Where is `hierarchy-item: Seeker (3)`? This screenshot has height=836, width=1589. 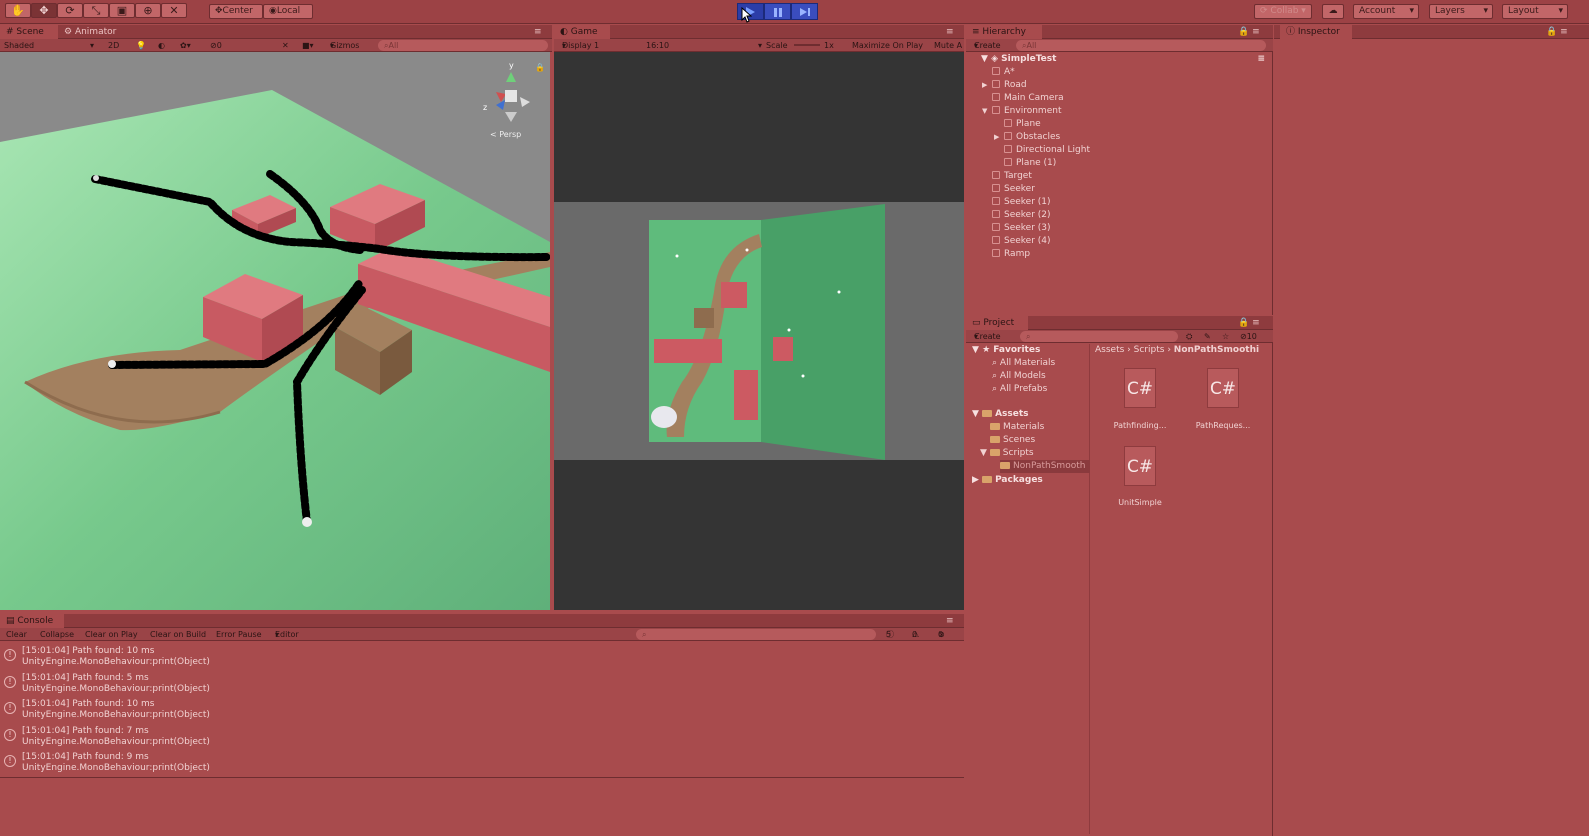 hierarchy-item: Seeker (3) is located at coordinates (1021, 228).